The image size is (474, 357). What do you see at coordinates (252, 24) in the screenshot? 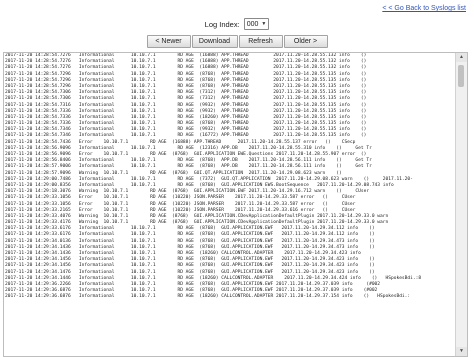
I see `log-index-selected-value: 000` at bounding box center [252, 24].